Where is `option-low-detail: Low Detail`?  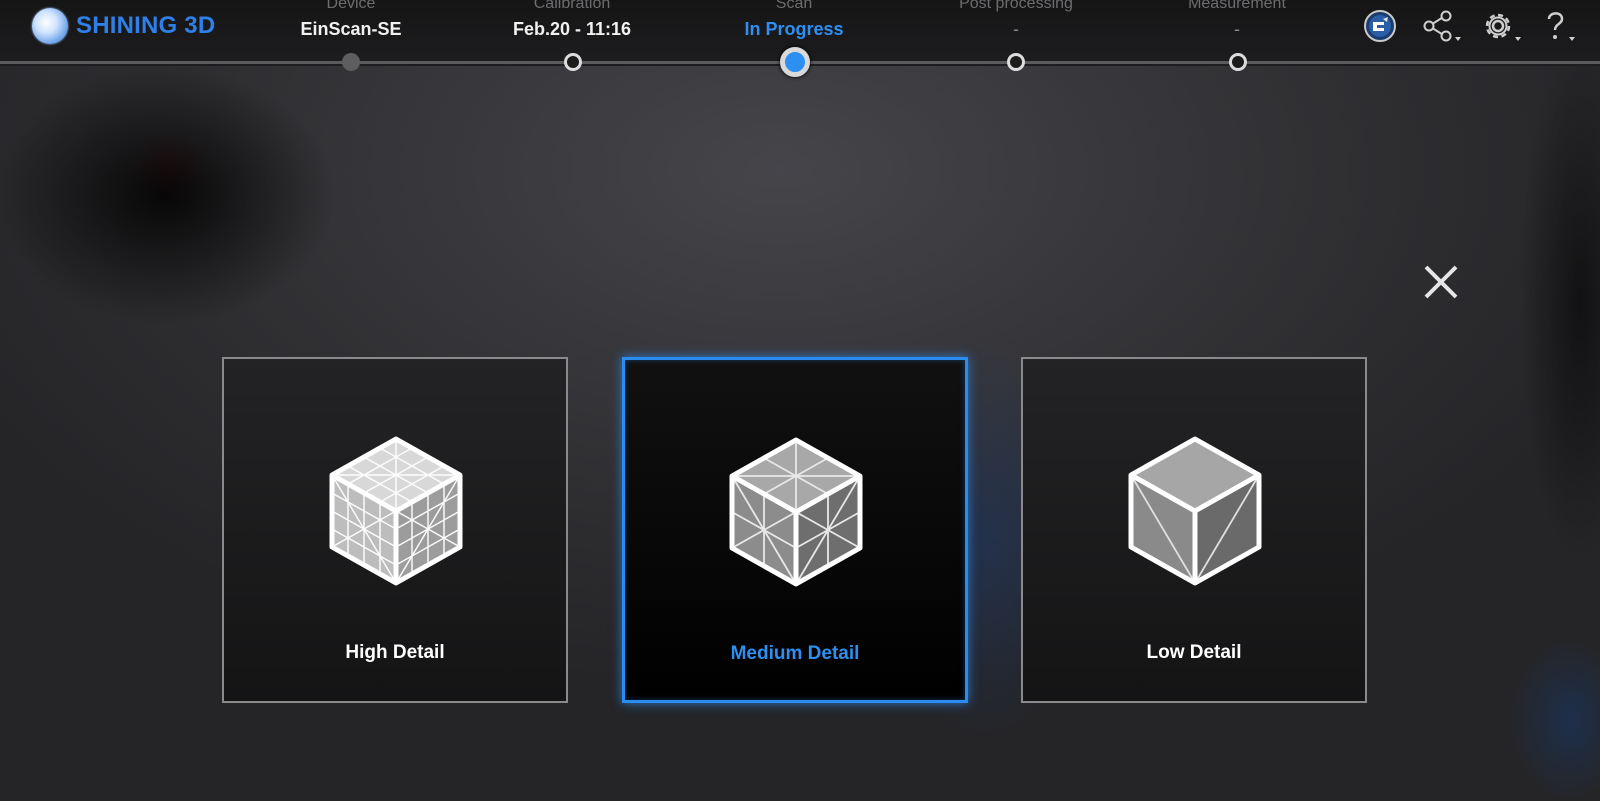 option-low-detail: Low Detail is located at coordinates (1194, 530).